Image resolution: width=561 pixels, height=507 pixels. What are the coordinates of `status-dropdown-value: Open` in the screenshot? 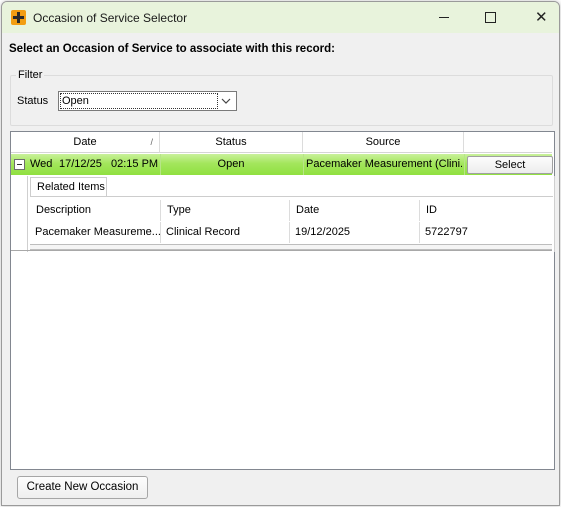 It's located at (139, 101).